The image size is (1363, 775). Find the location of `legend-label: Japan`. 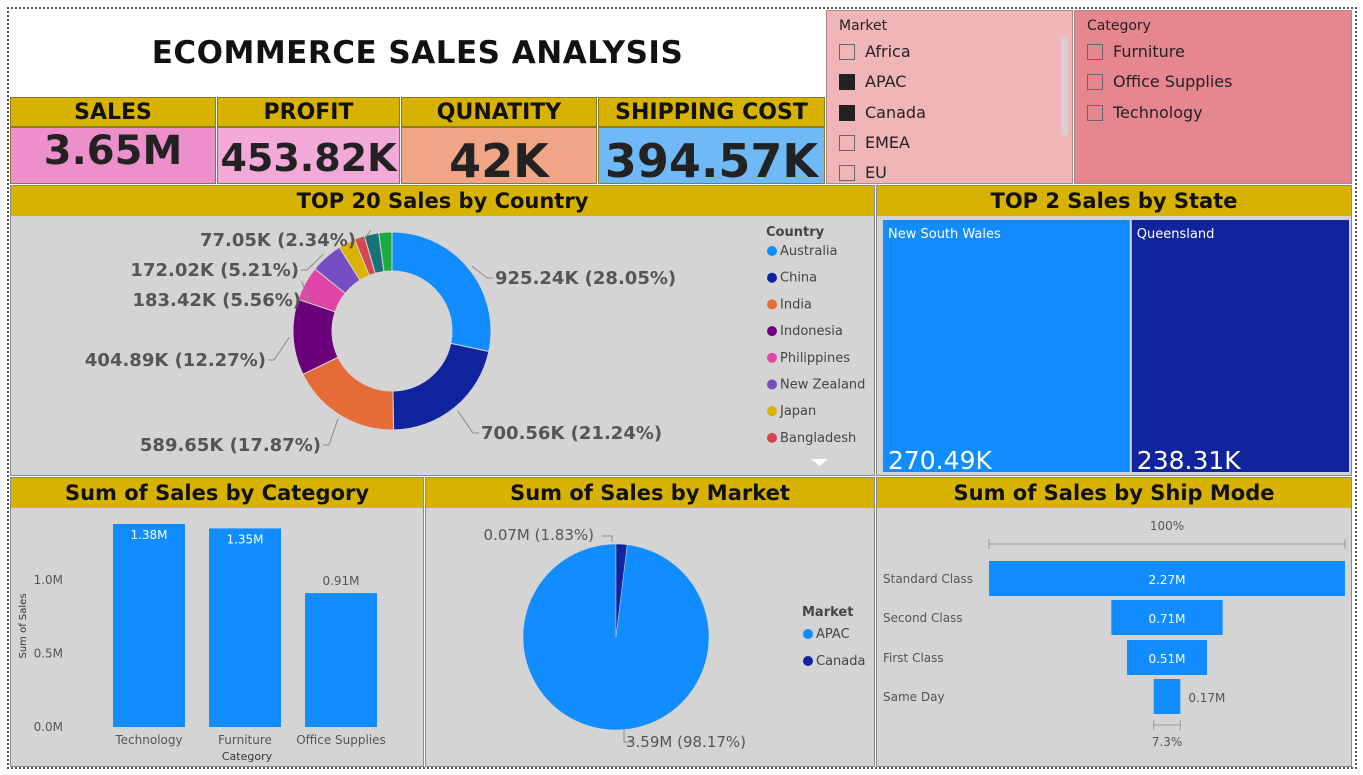

legend-label: Japan is located at coordinates (797, 411).